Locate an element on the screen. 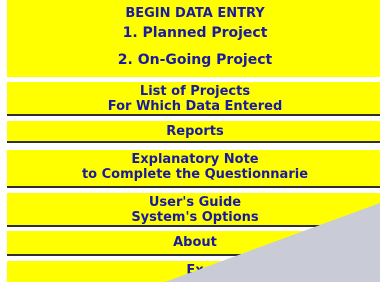 The width and height of the screenshot is (380, 282). explanatory-note-label-line-1: Explanatory Note is located at coordinates (195, 159).